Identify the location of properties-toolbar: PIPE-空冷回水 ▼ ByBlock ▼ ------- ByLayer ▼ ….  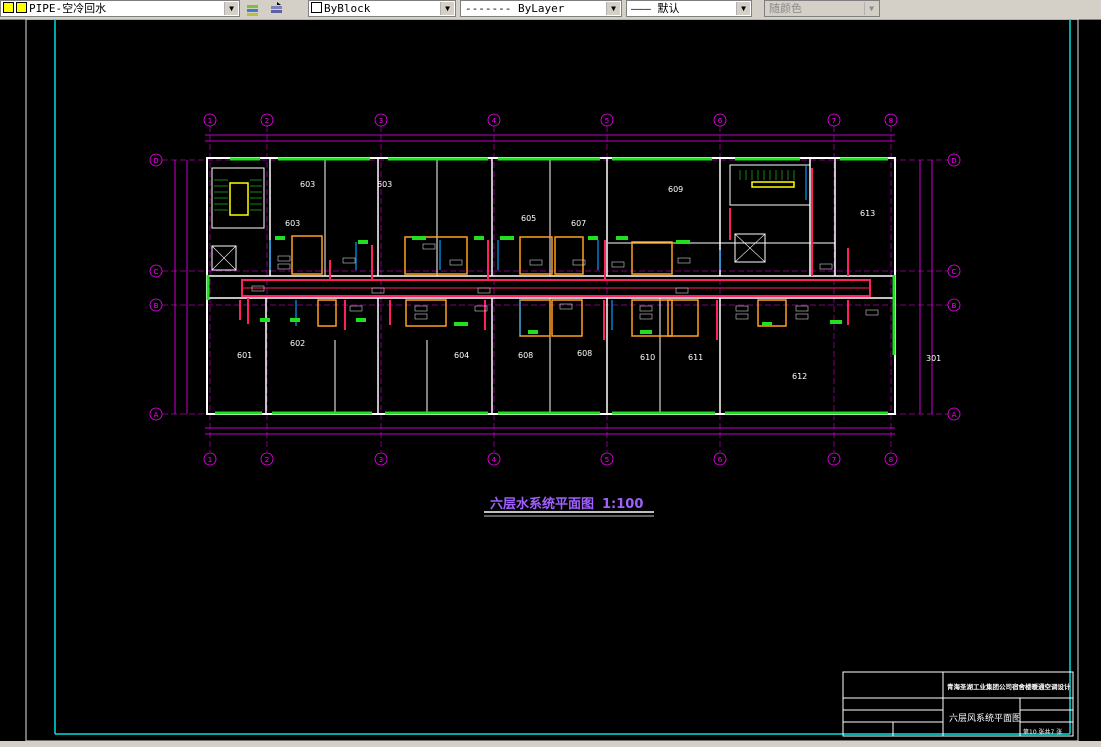
(550, 10).